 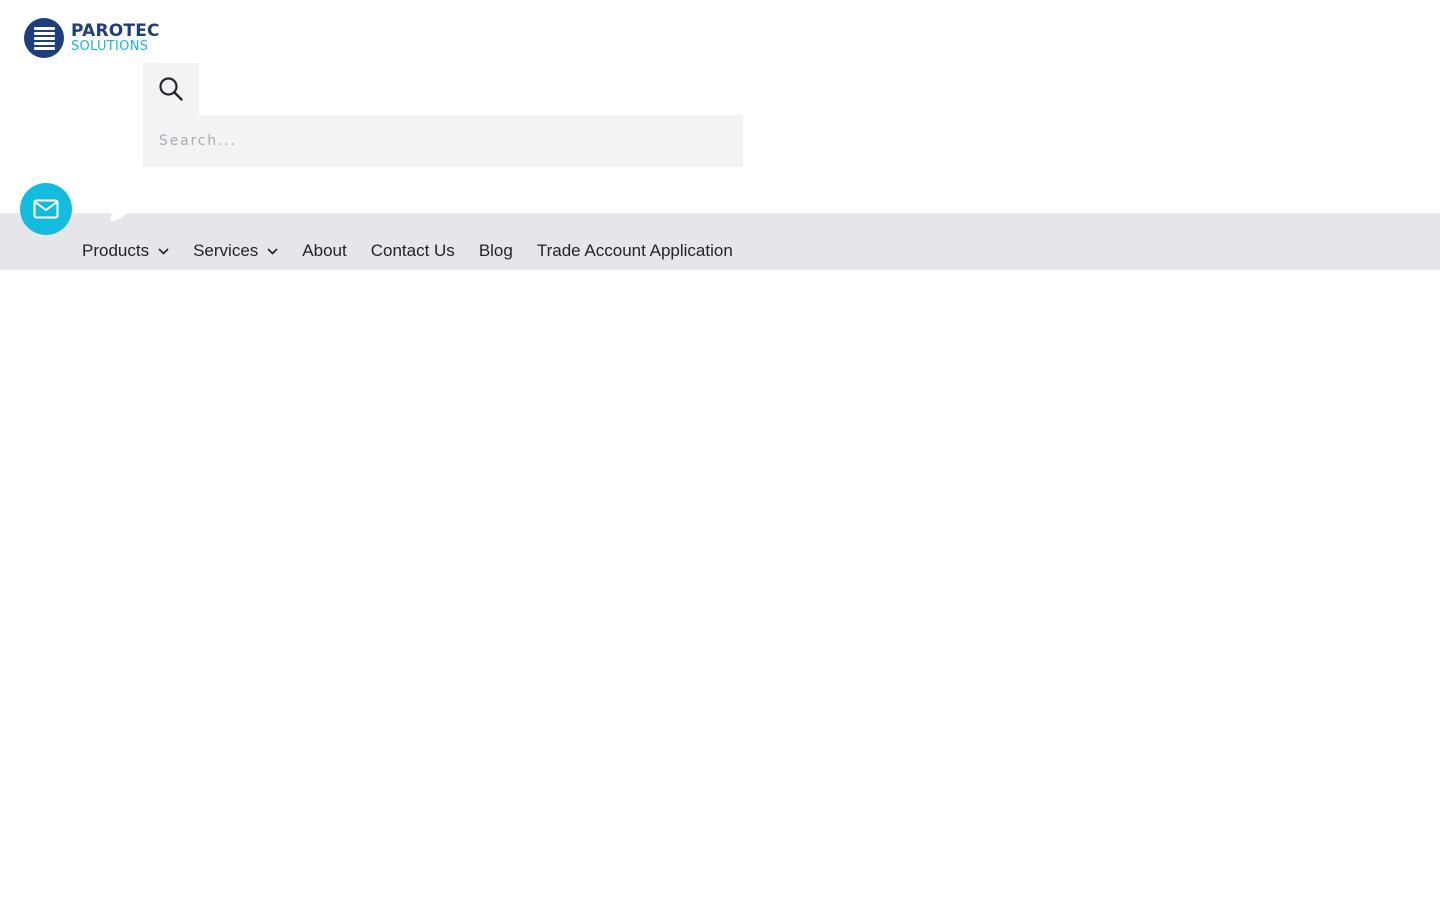 What do you see at coordinates (115, 31) in the screenshot?
I see `logo-name-line1: PAROTEC` at bounding box center [115, 31].